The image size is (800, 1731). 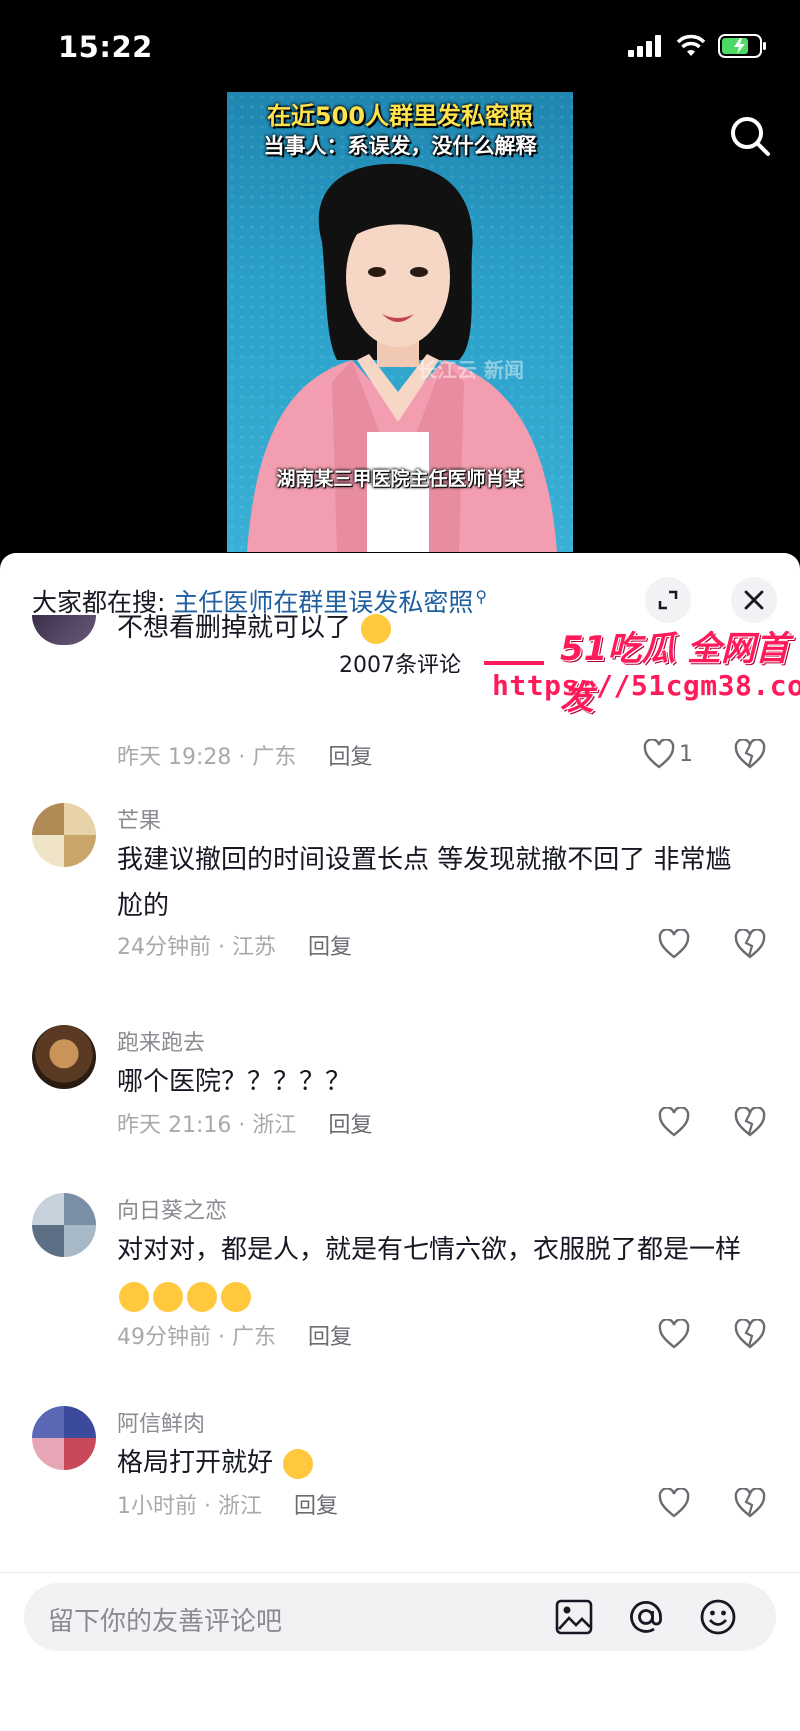 What do you see at coordinates (400, 479) in the screenshot?
I see `video-subtitle: 湖南某三甲医院主任医师肖某` at bounding box center [400, 479].